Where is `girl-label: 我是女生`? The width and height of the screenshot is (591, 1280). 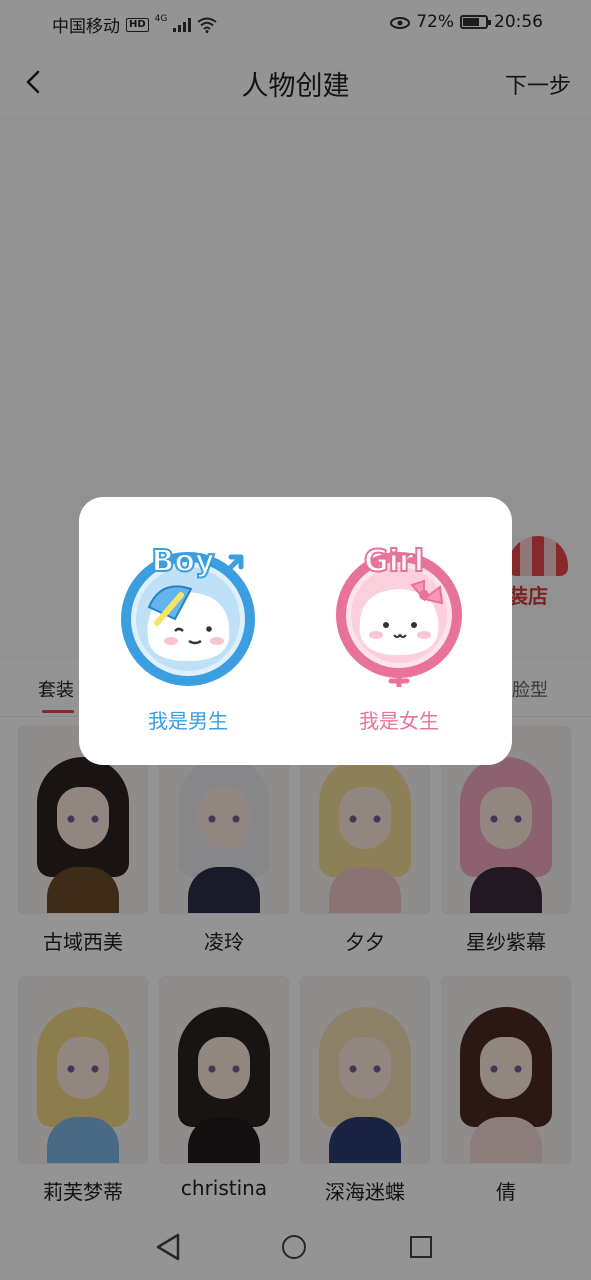
girl-label: 我是女生 is located at coordinates (399, 721).